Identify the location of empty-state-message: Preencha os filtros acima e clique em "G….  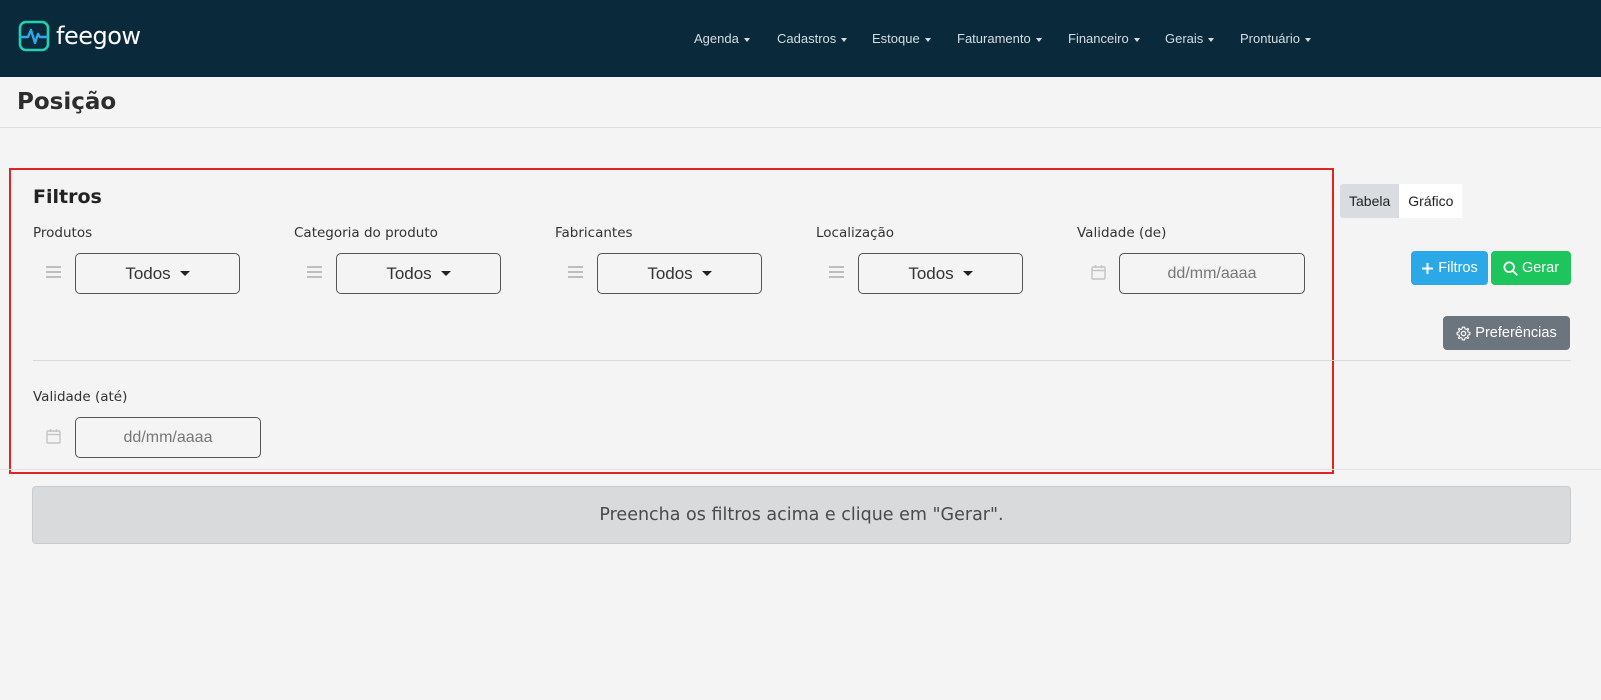
(801, 515).